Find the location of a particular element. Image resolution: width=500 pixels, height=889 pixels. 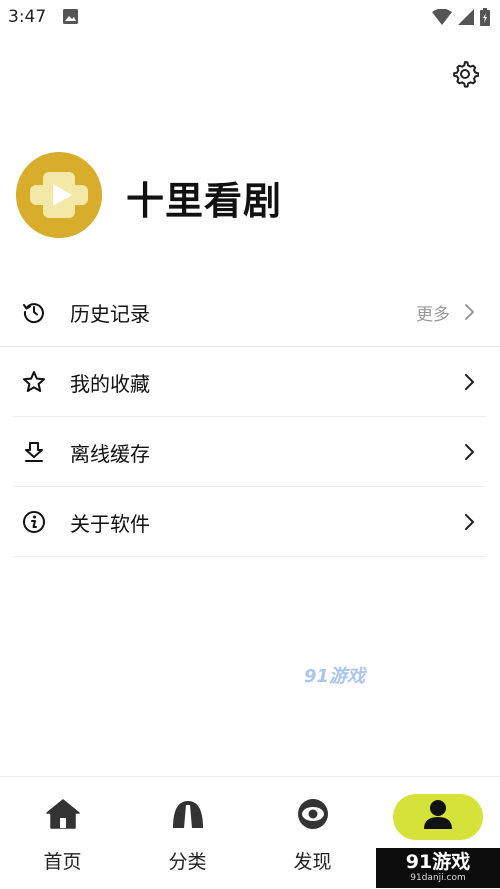

download-icon is located at coordinates (34, 452).